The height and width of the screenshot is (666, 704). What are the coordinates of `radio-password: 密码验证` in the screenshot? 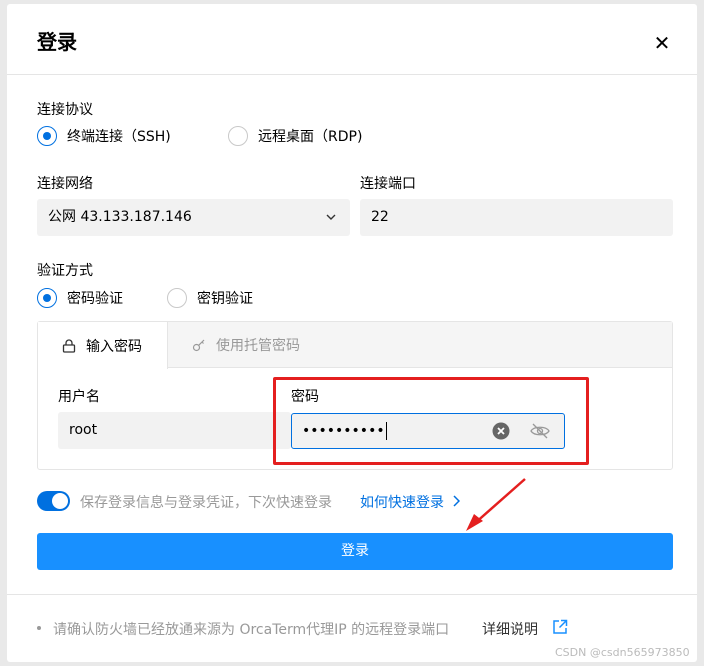 It's located at (80, 298).